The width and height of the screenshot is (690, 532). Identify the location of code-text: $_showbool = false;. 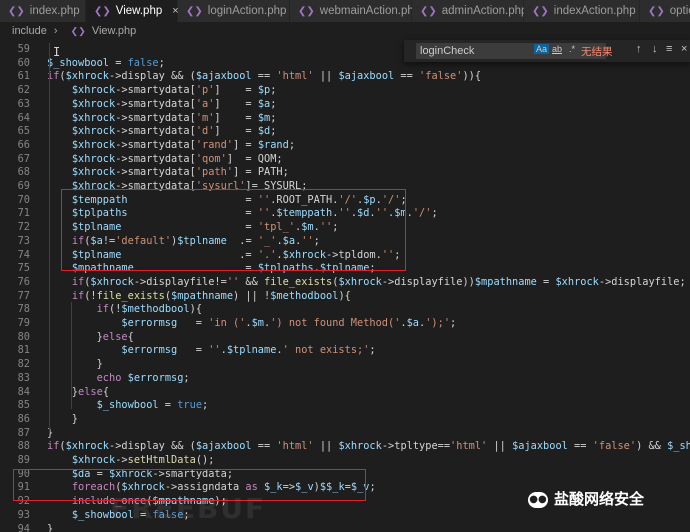
(106, 62).